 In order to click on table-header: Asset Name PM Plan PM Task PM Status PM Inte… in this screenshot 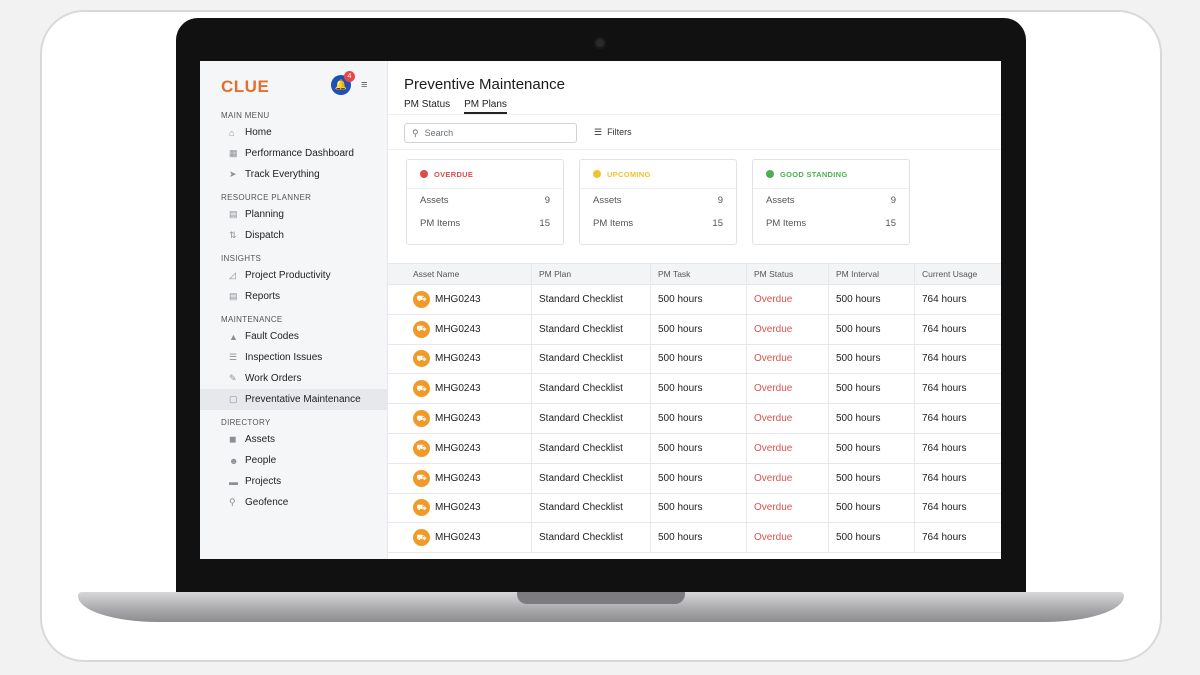, I will do `click(694, 274)`.